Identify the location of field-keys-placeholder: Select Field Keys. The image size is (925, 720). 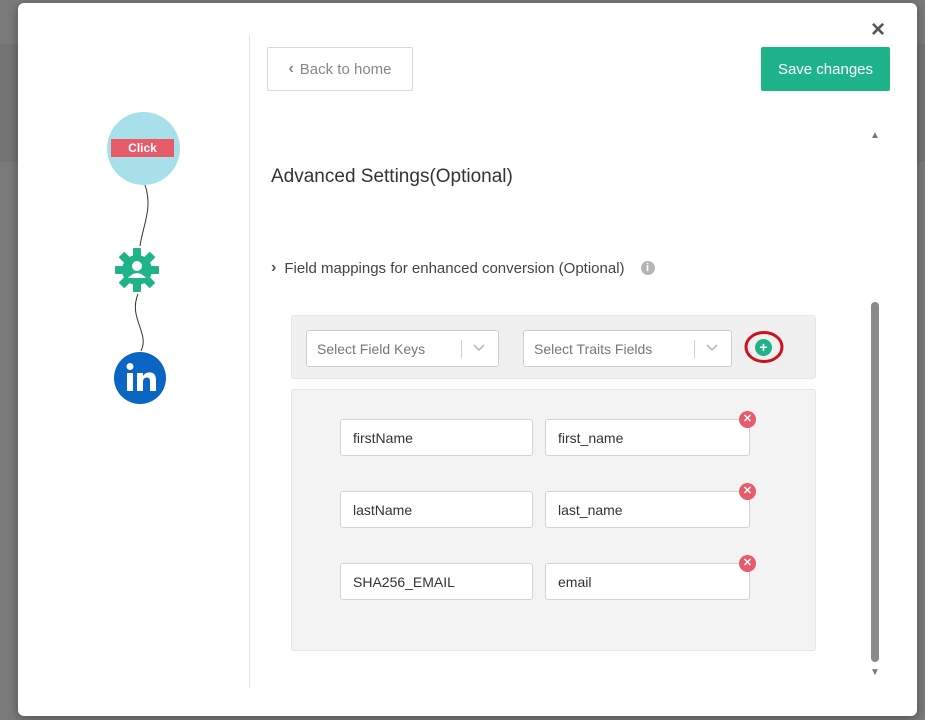
(371, 348).